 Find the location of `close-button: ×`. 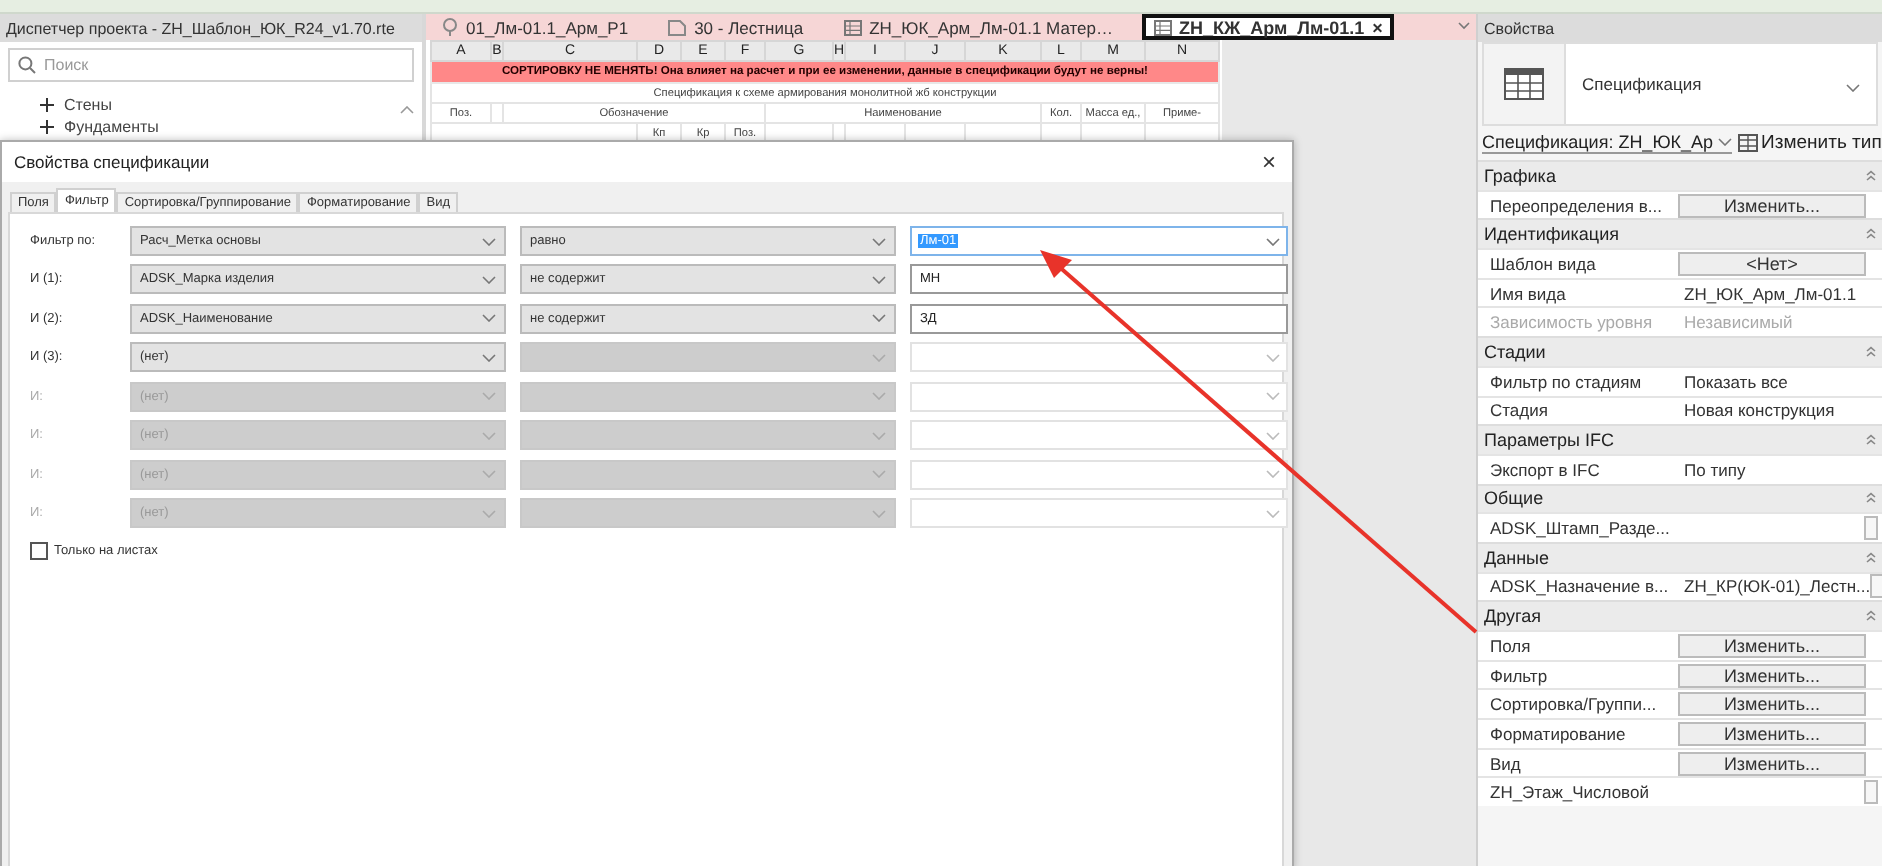

close-button: × is located at coordinates (1268, 162).